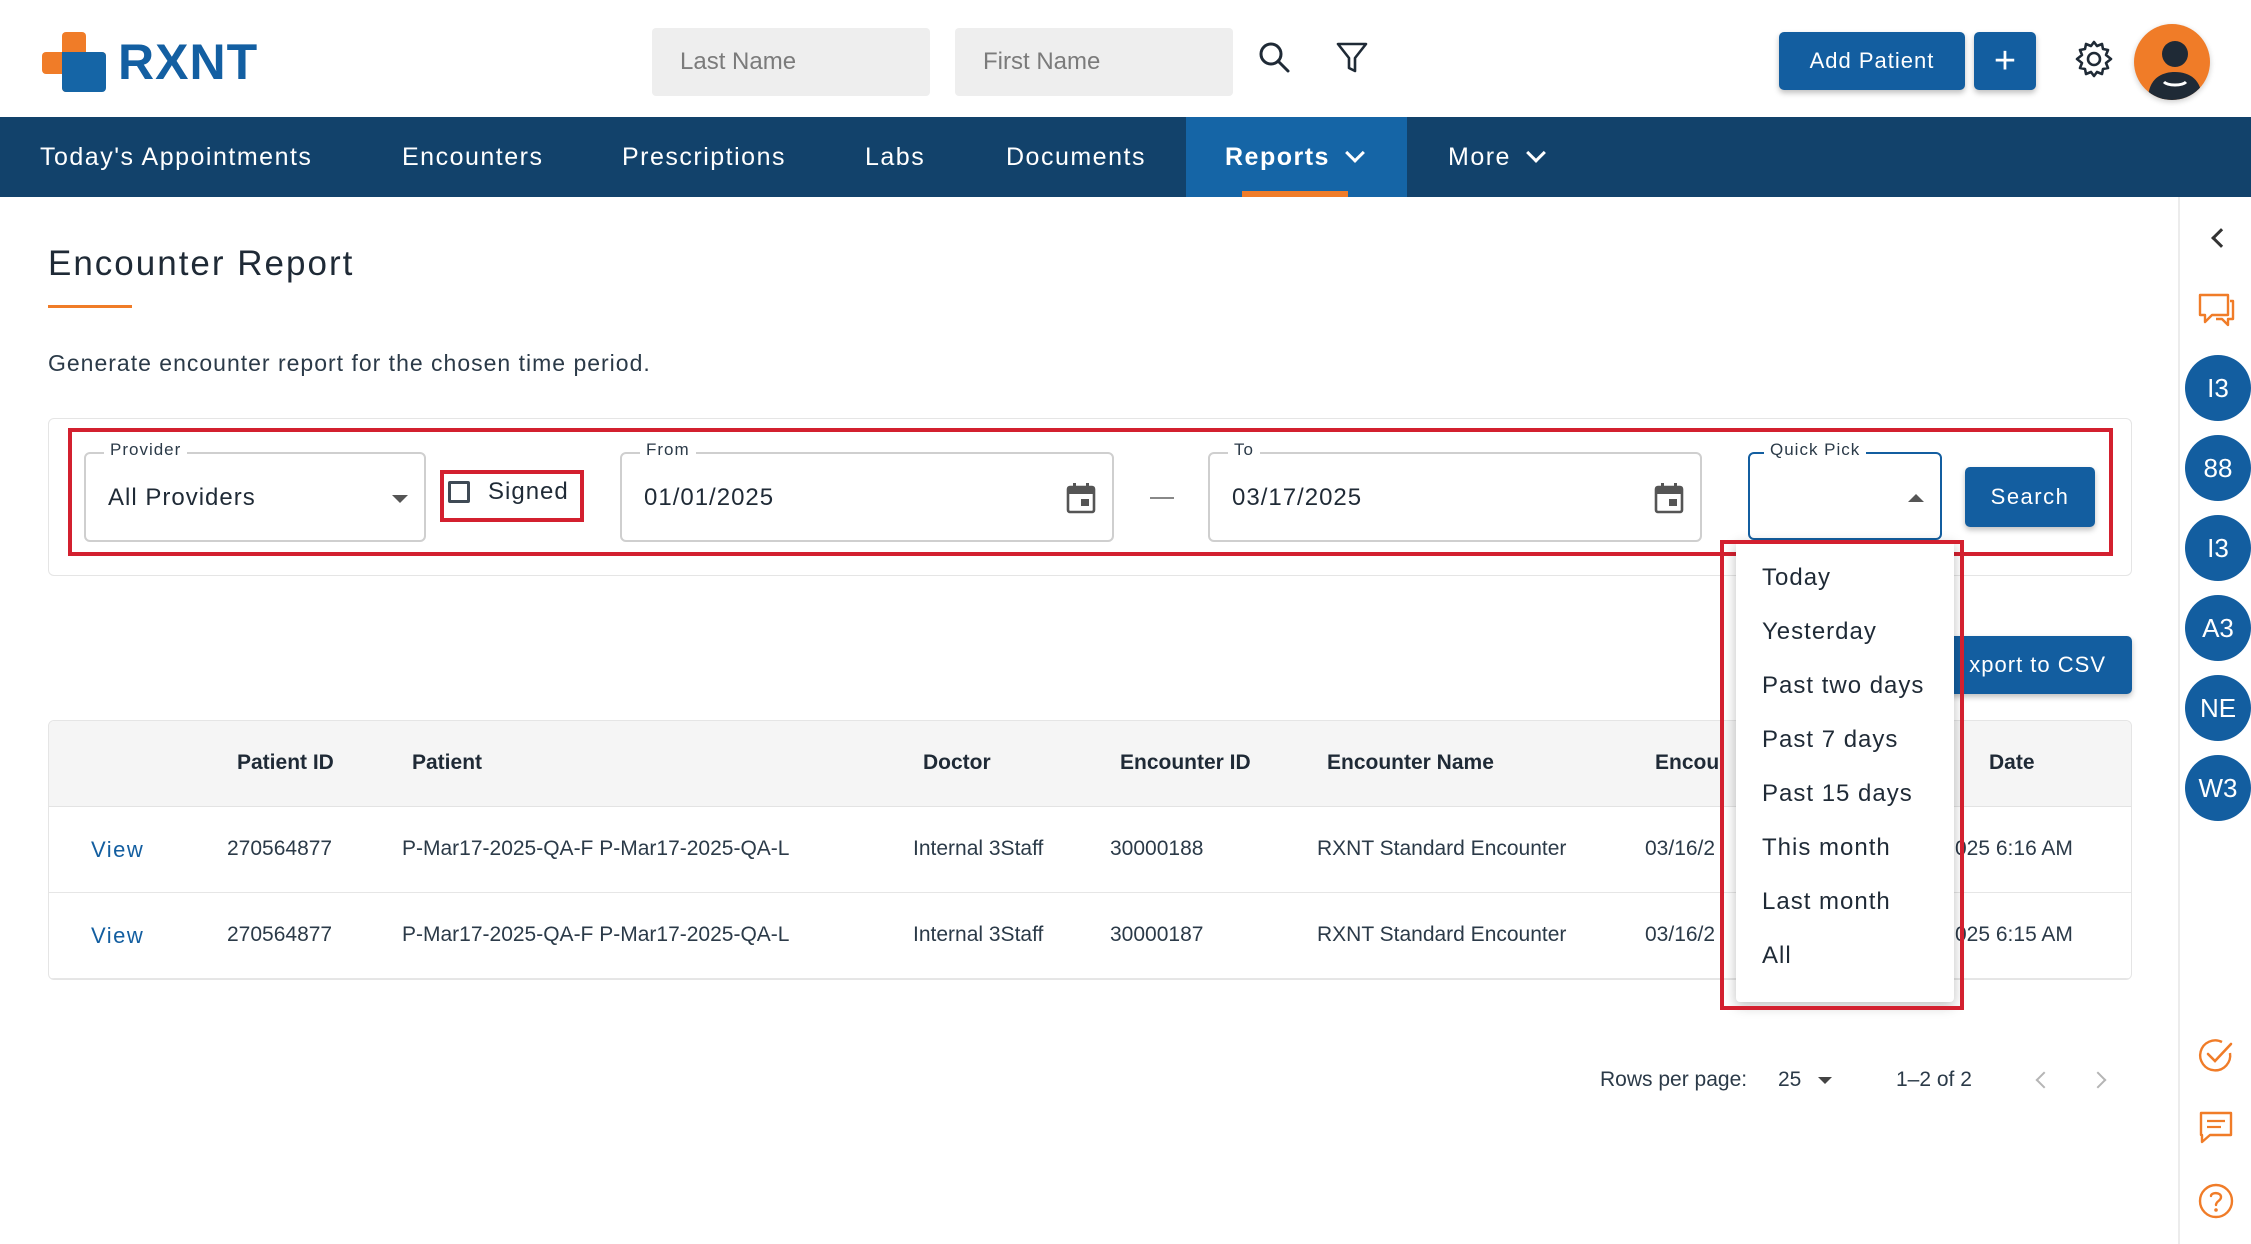 Image resolution: width=2251 pixels, height=1244 pixels. I want to click on signed-label: Signed, so click(528, 491).